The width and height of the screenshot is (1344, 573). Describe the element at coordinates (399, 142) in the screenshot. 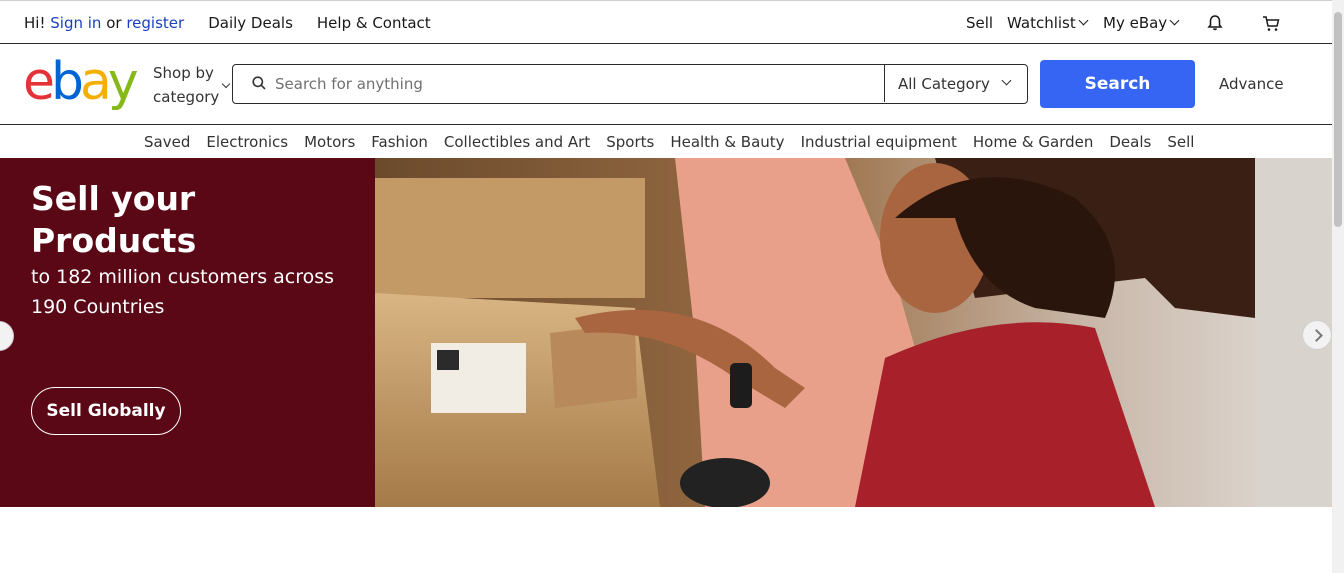

I see `category-link-fashion: Fashion` at that location.